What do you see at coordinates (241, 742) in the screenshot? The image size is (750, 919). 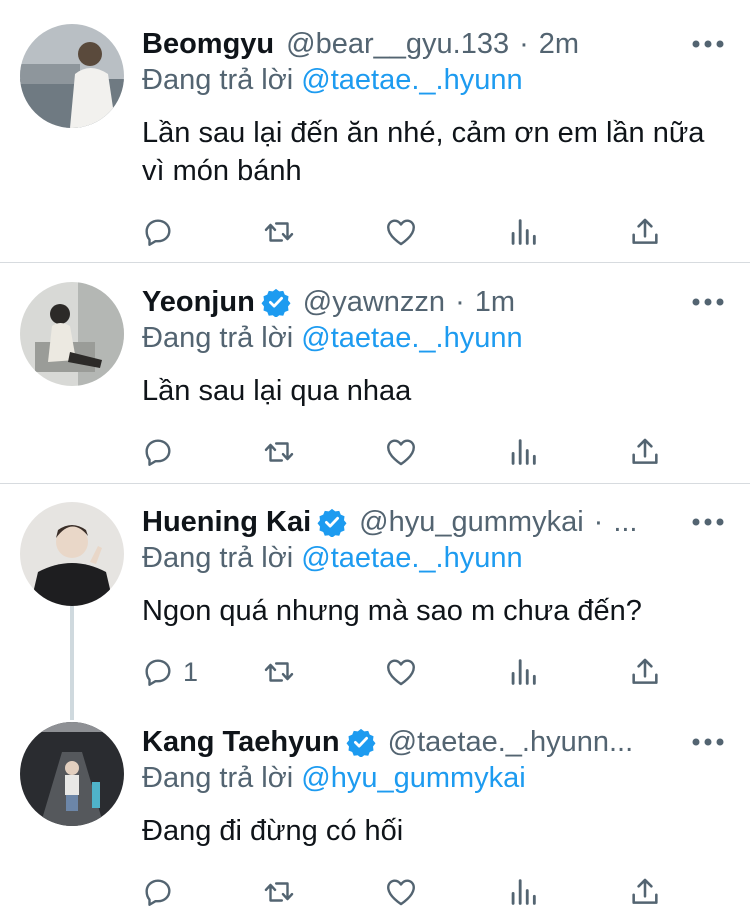 I see `display-name: Kang Taehyun` at bounding box center [241, 742].